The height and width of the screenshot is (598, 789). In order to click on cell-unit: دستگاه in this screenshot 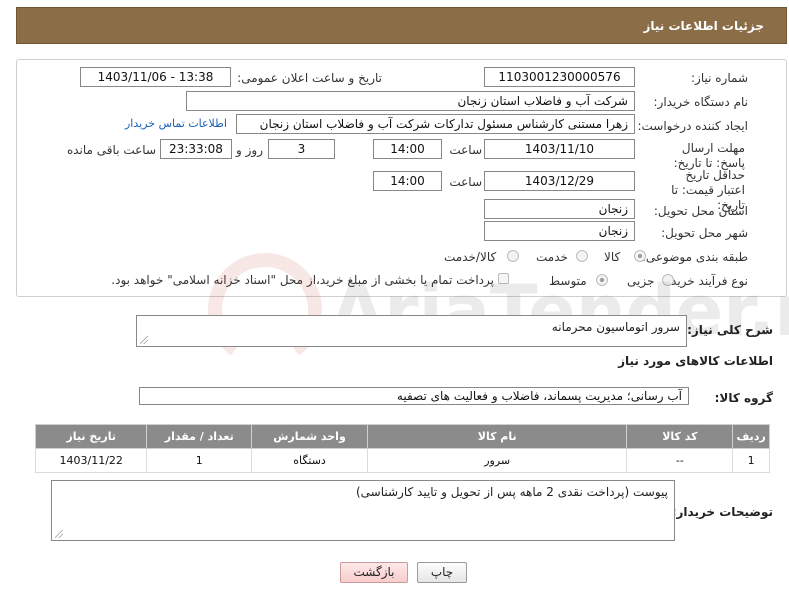, I will do `click(309, 460)`.